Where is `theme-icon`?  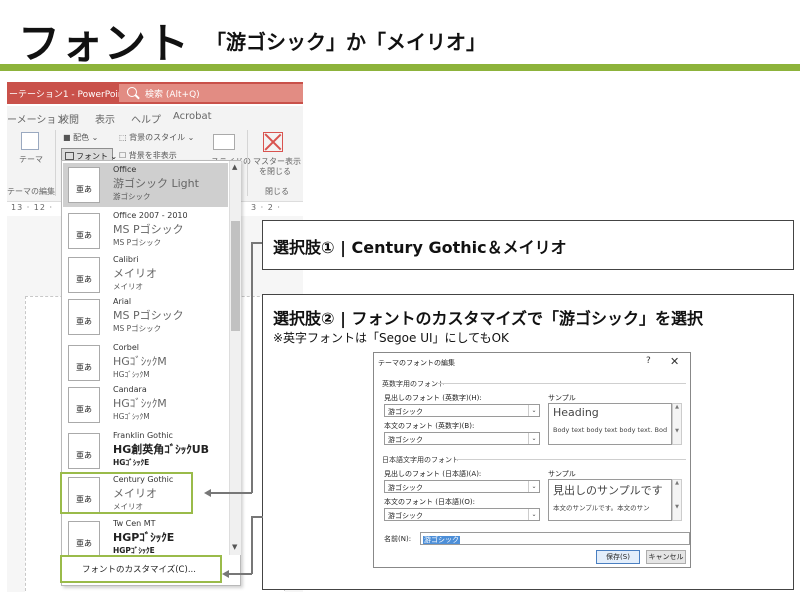 theme-icon is located at coordinates (30, 141).